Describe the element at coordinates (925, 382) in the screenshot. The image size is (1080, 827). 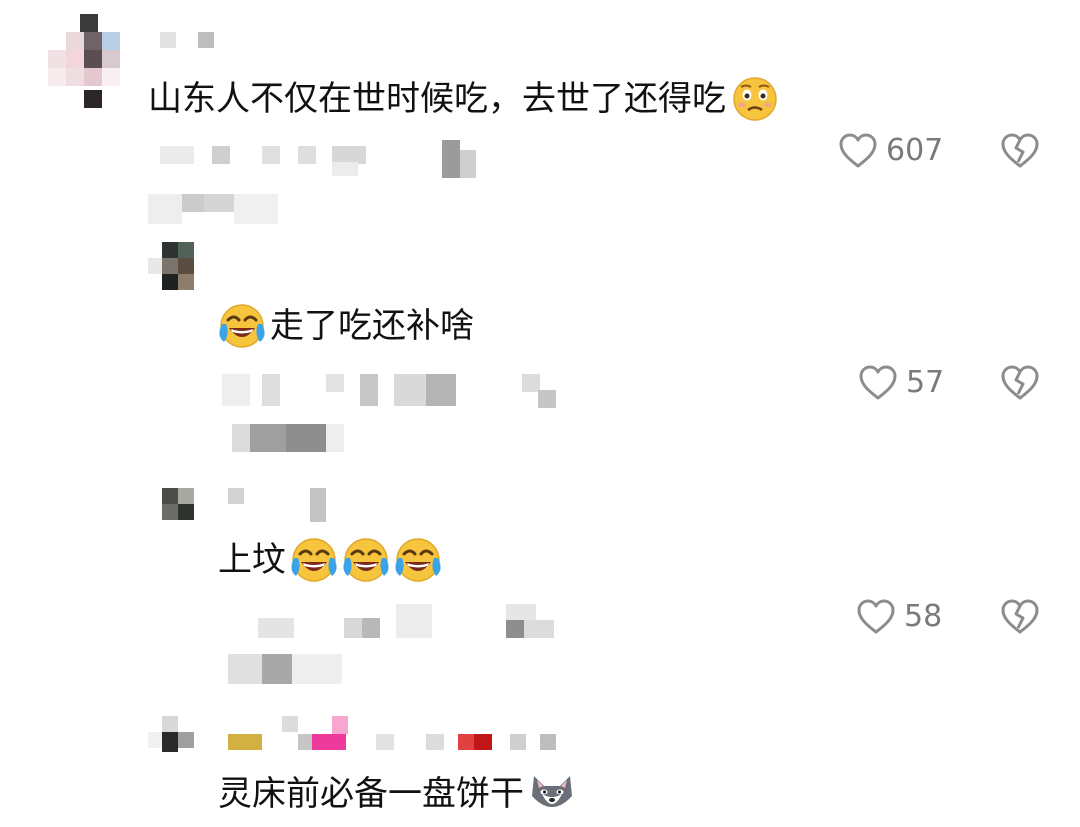
I see `like-count: 57` at that location.